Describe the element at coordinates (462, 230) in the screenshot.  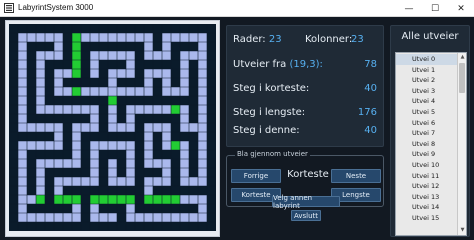
I see `scroll-down-icon: ▼` at that location.